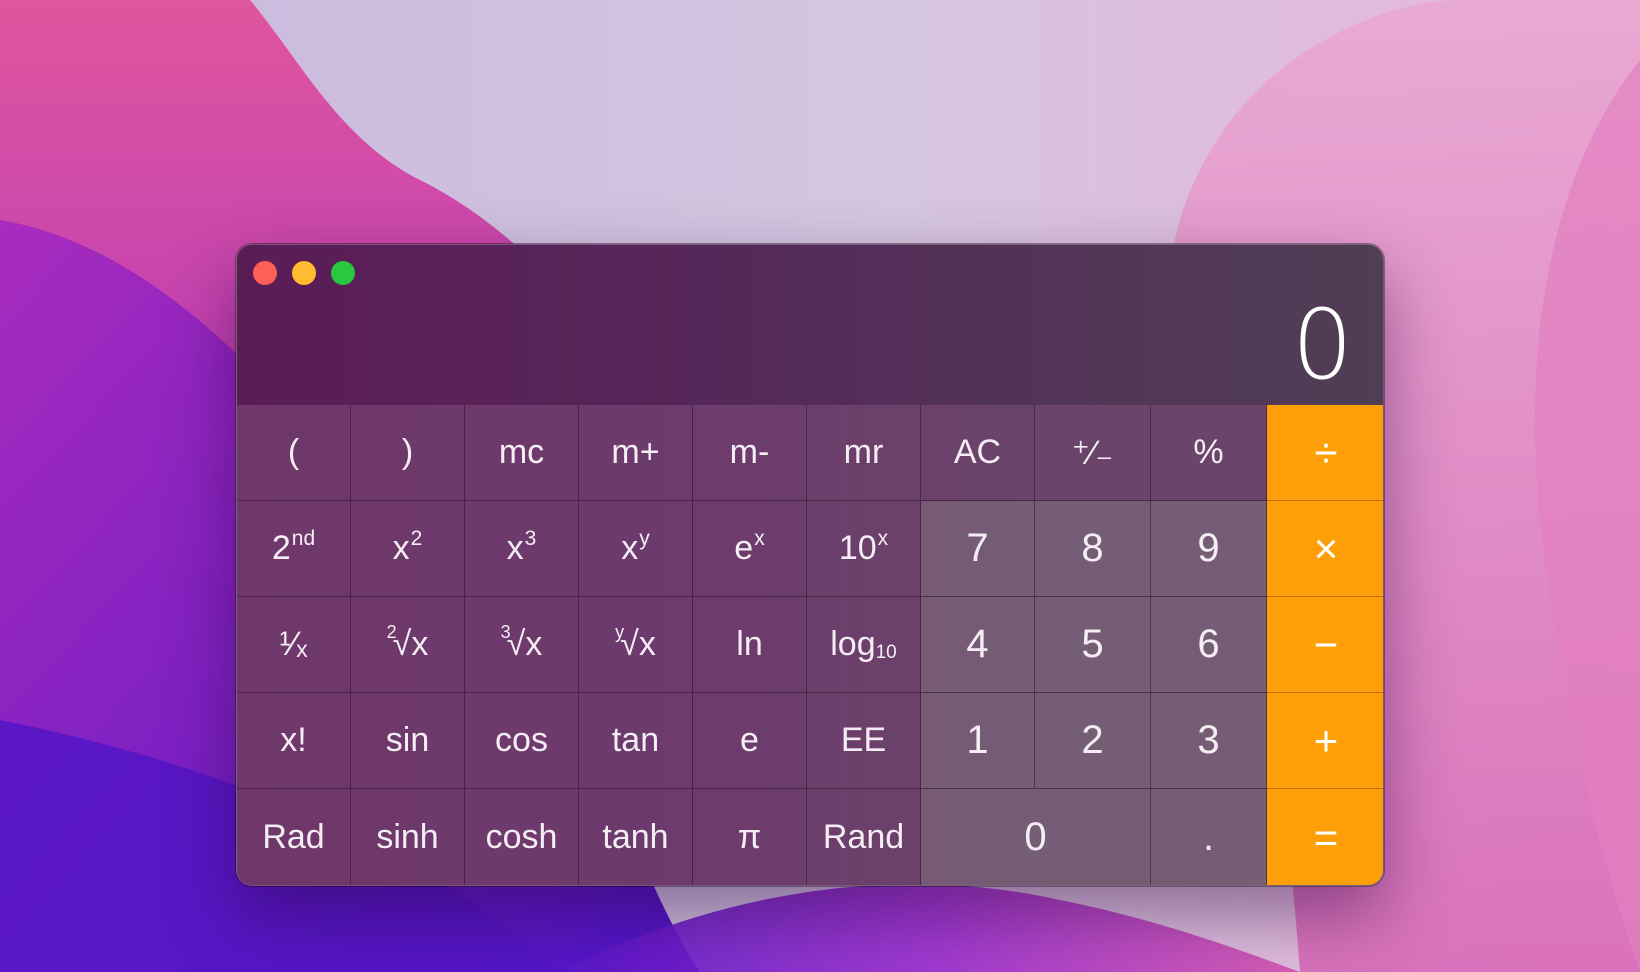  Describe the element at coordinates (883, 538) in the screenshot. I see `ten-power-x-sup: x` at that location.